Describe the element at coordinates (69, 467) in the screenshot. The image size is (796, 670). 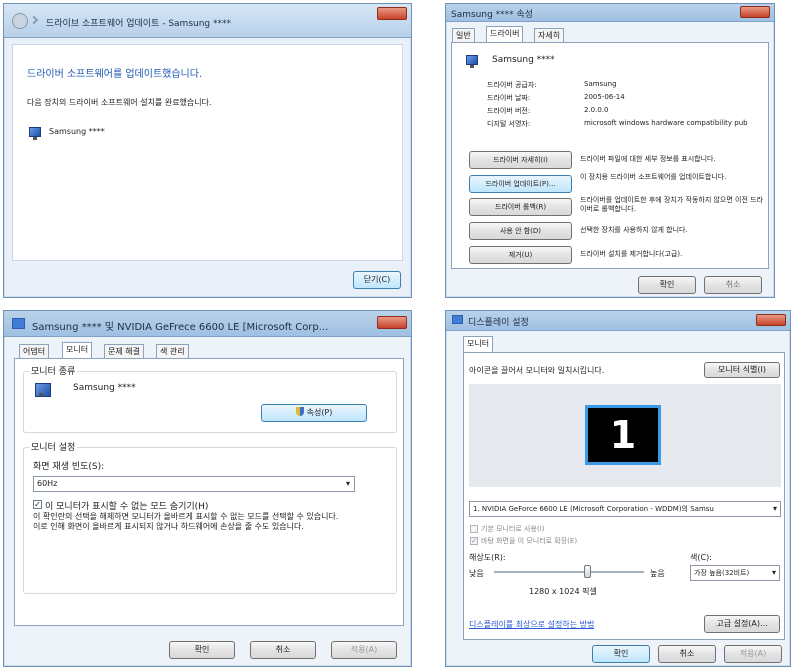
I see `refresh-rate-label: 화면 재생 빈도(S):` at that location.